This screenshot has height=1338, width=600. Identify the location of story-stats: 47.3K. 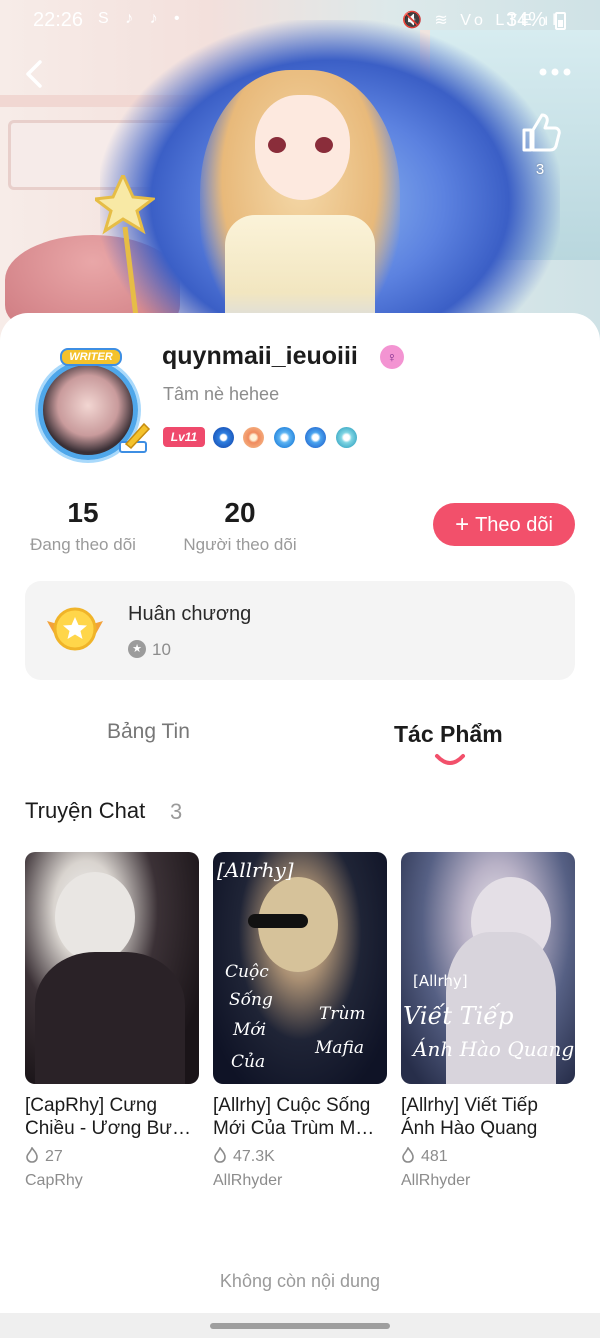
(300, 1156).